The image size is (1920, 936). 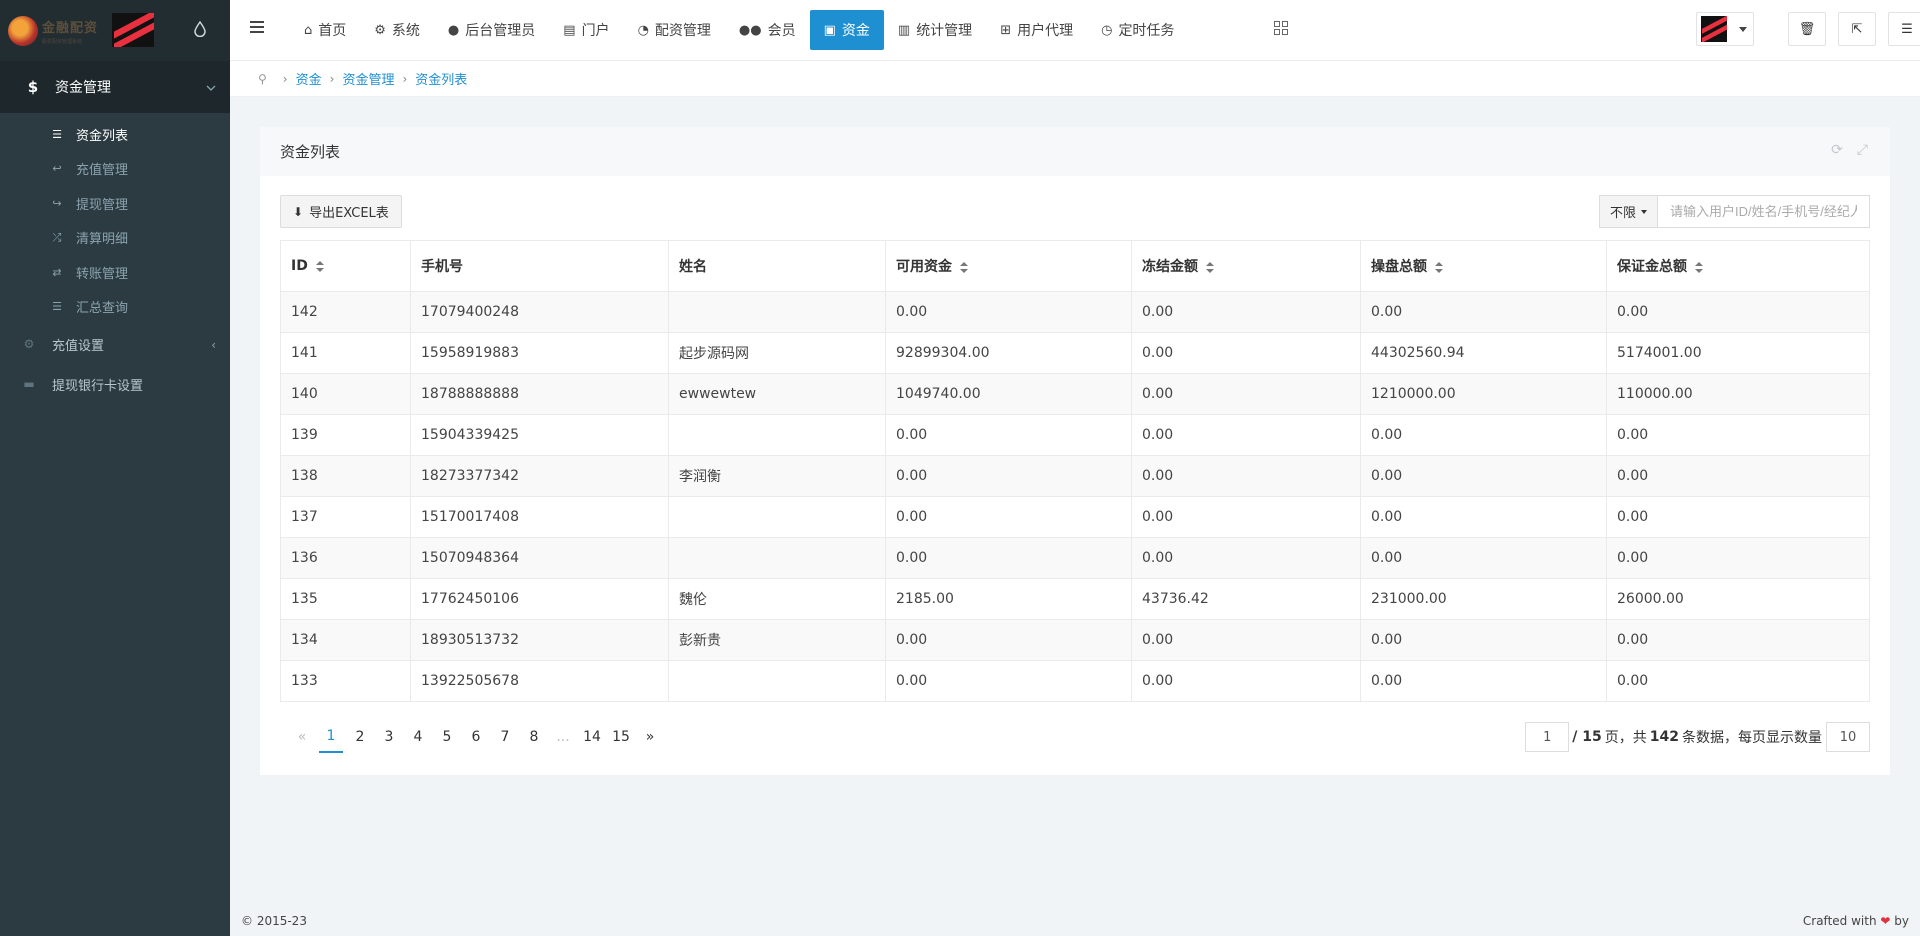 What do you see at coordinates (78, 346) in the screenshot?
I see `sidebar-item-label: 充值设置` at bounding box center [78, 346].